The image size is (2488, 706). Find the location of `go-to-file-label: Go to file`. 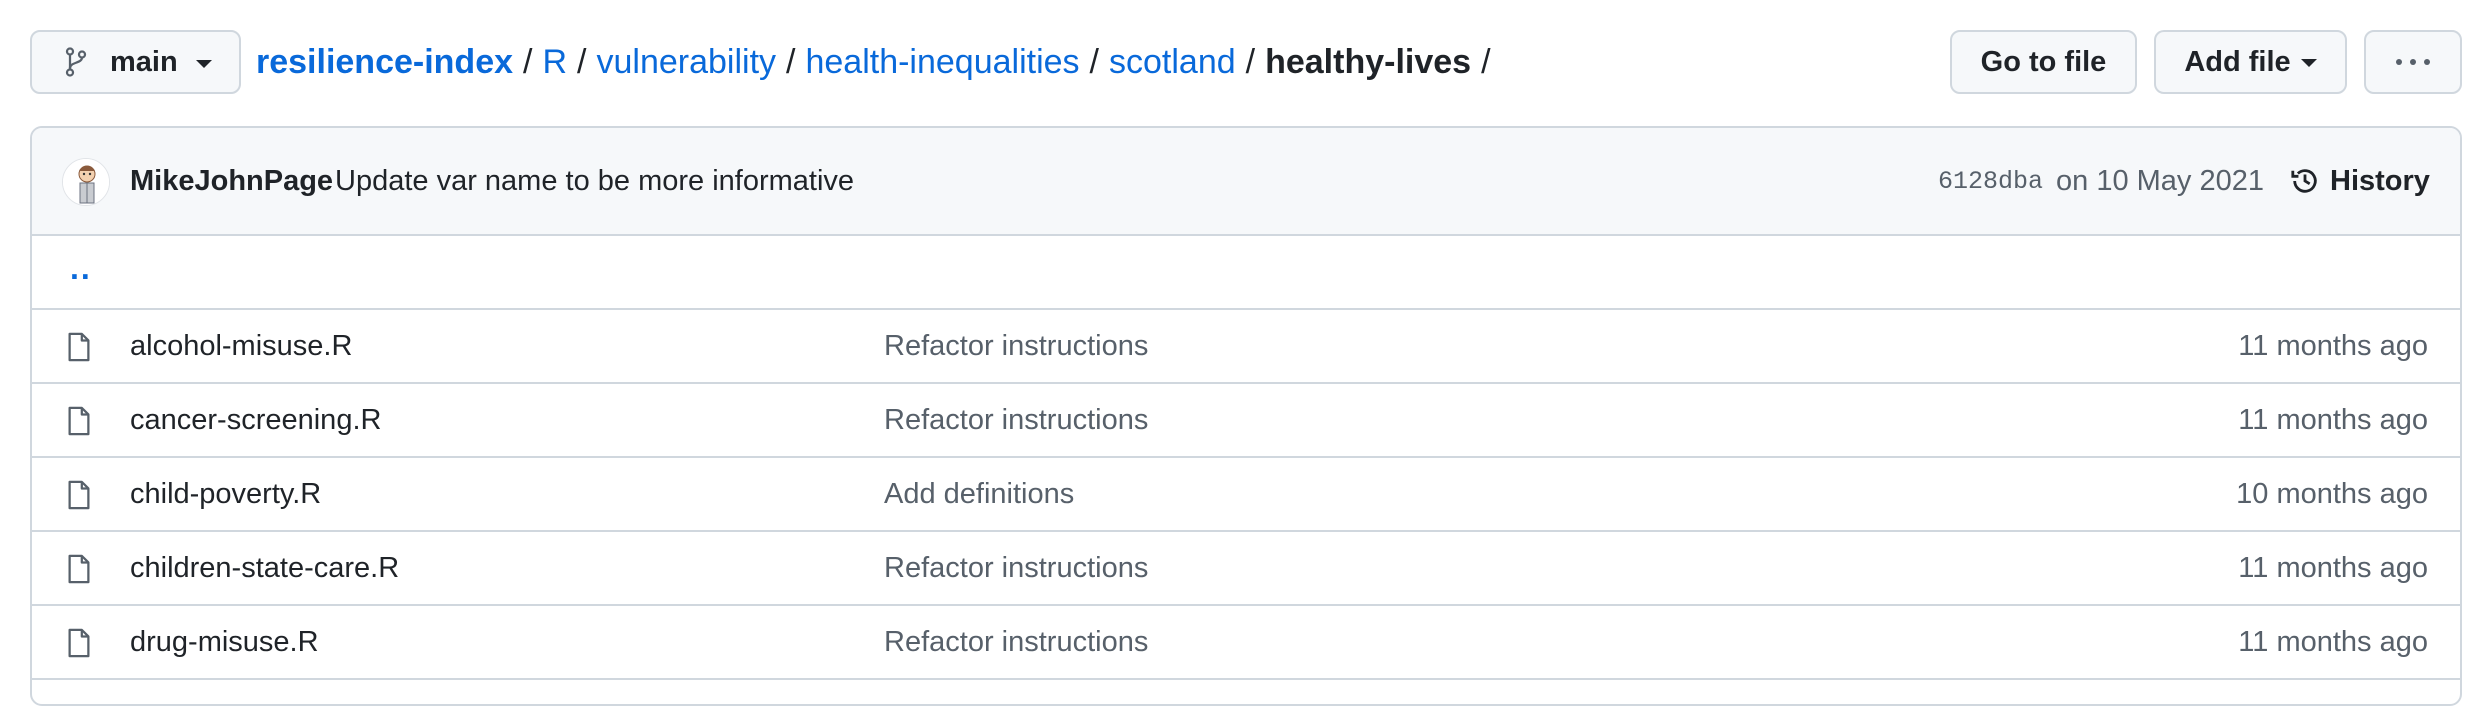

go-to-file-label: Go to file is located at coordinates (2043, 61).